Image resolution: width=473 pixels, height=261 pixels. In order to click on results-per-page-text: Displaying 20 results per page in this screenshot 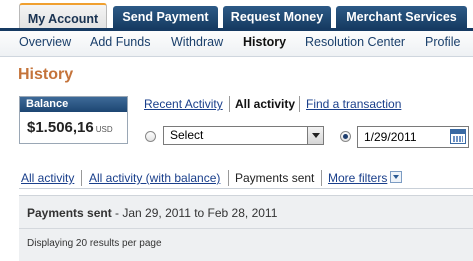, I will do `click(94, 243)`.